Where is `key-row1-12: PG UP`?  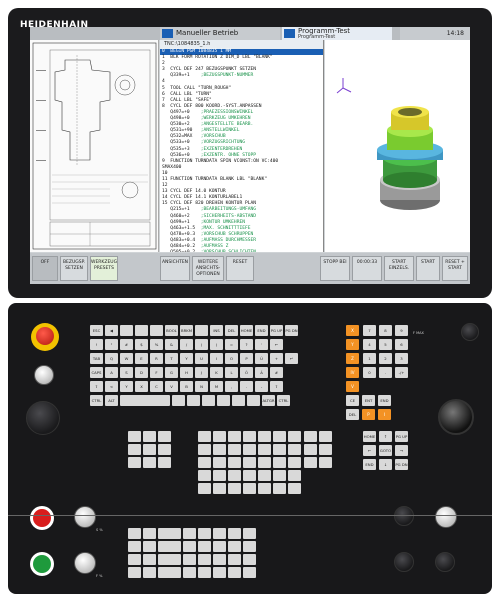
key-row1-12: PG UP is located at coordinates (276, 330).